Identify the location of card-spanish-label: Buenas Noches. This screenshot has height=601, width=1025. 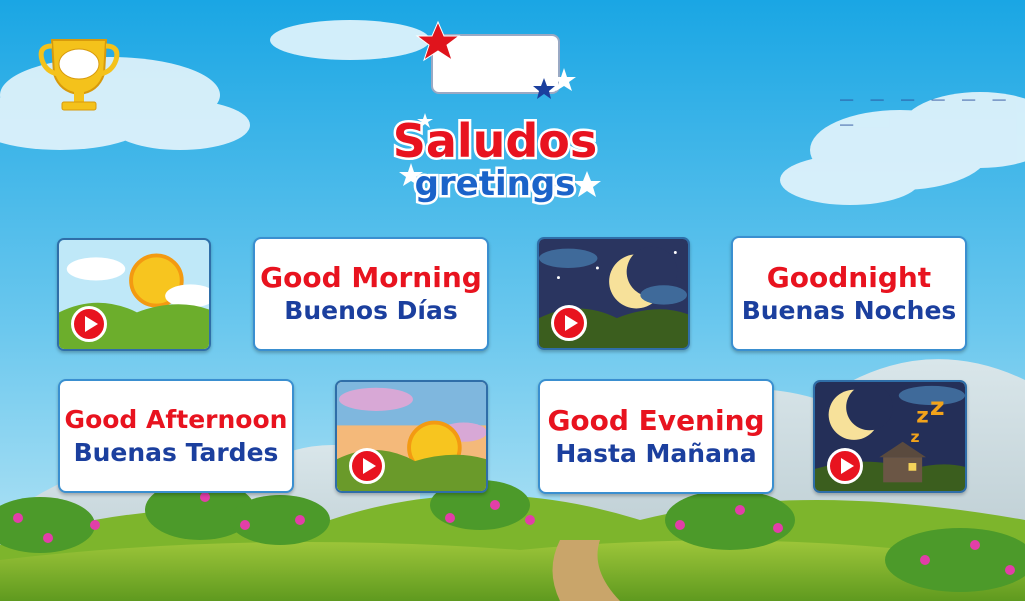
(849, 310).